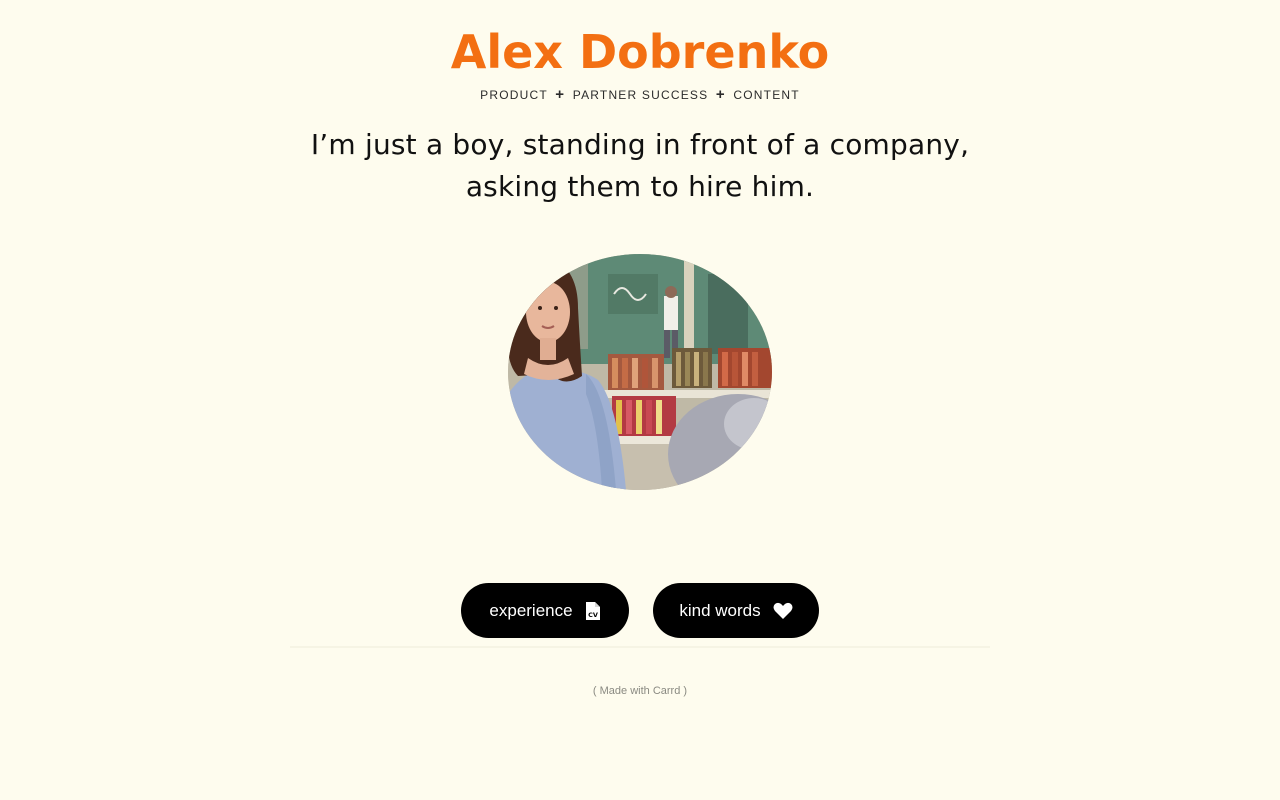 This screenshot has height=800, width=1280. I want to click on heart-icon, so click(783, 611).